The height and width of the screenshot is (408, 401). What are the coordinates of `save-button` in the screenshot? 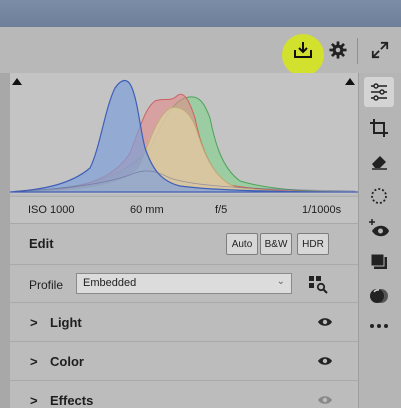 It's located at (303, 50).